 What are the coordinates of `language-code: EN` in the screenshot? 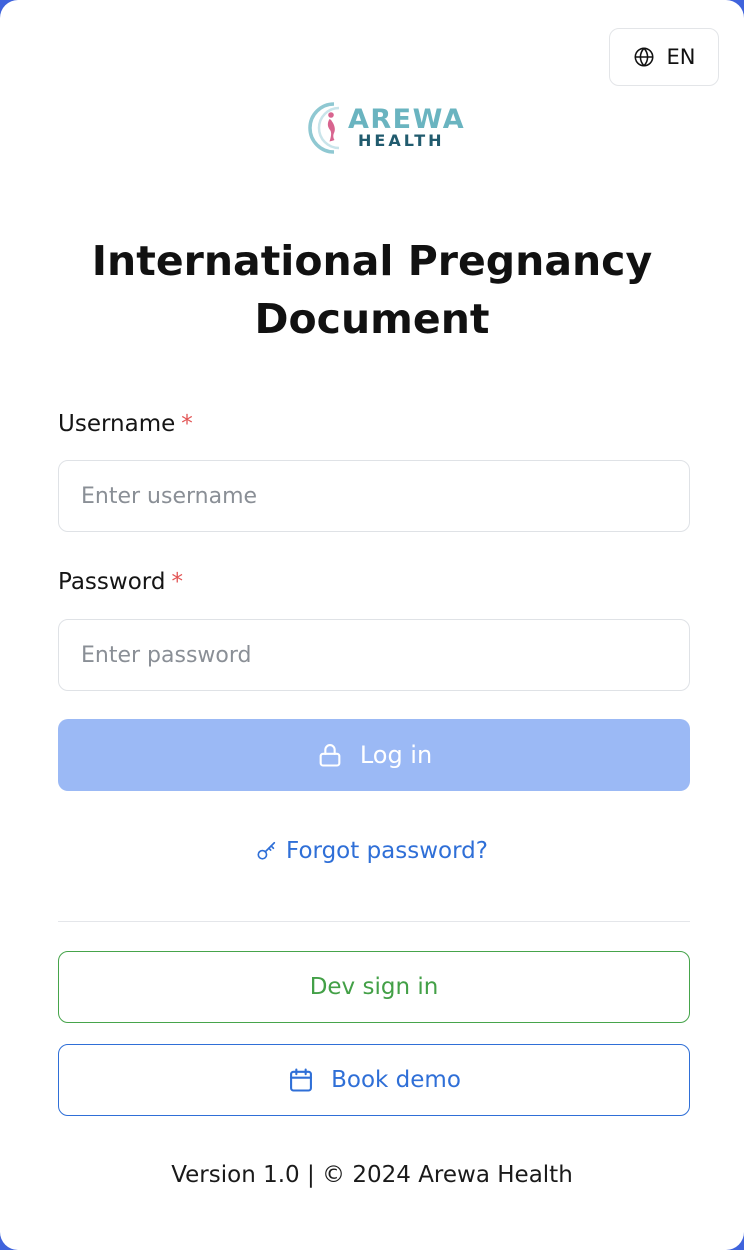 It's located at (681, 57).